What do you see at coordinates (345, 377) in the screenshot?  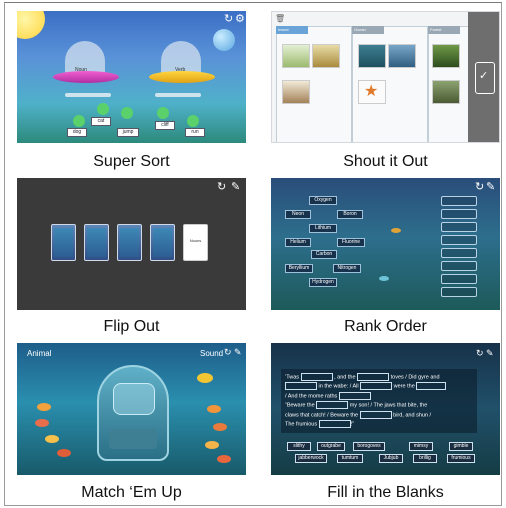 I see `passage-fragment: , and the` at bounding box center [345, 377].